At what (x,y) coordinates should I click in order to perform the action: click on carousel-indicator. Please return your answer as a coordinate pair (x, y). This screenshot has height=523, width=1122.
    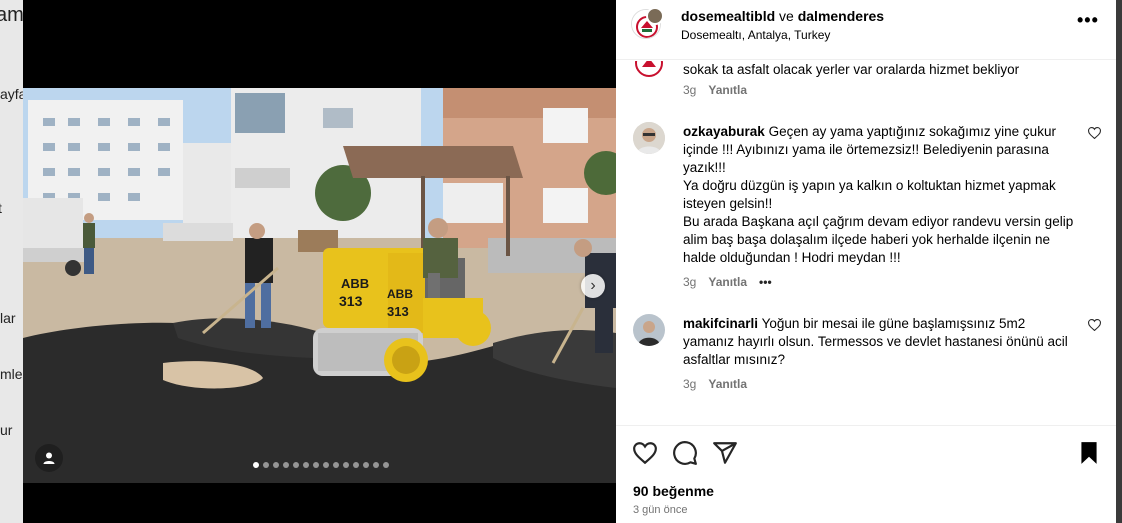
    Looking at the image, I should click on (321, 465).